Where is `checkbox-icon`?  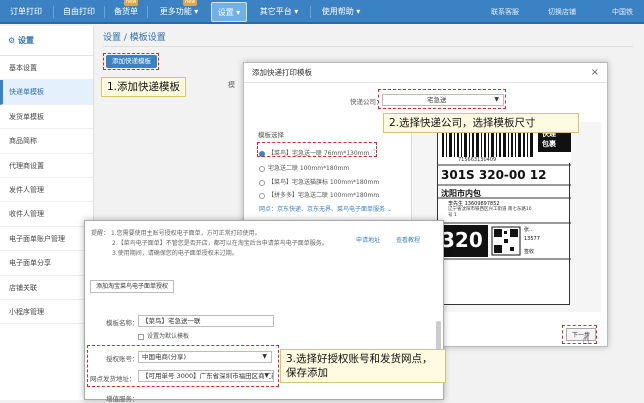 checkbox-icon is located at coordinates (141, 336).